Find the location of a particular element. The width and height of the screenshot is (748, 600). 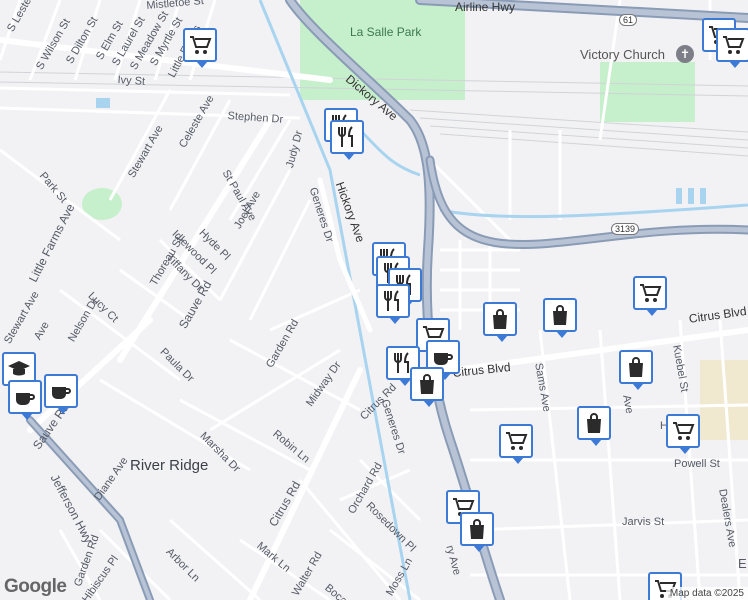

street-label: Ivy St is located at coordinates (131, 81).